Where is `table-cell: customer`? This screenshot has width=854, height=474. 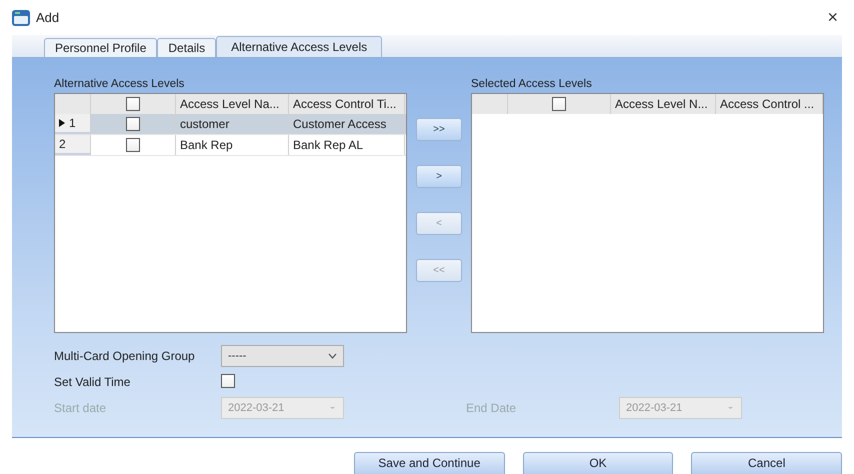 table-cell: customer is located at coordinates (232, 124).